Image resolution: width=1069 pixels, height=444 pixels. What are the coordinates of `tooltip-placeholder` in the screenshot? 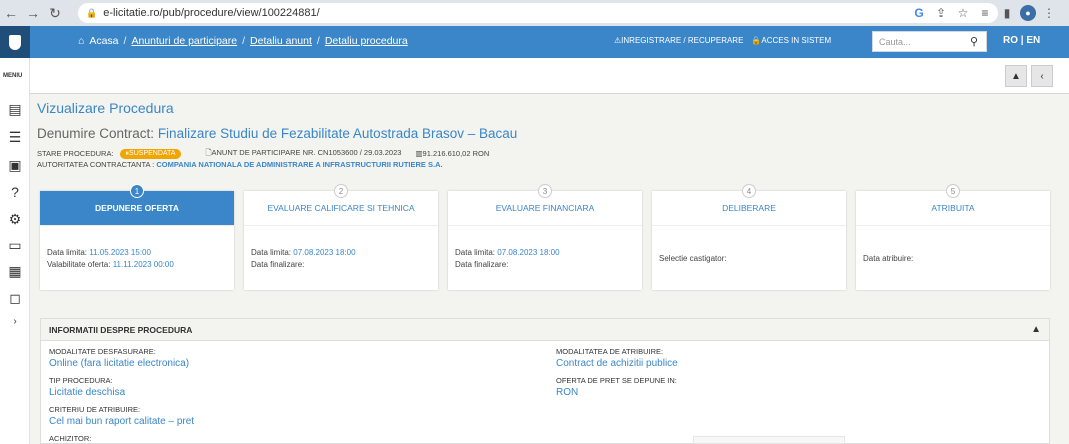 It's located at (769, 440).